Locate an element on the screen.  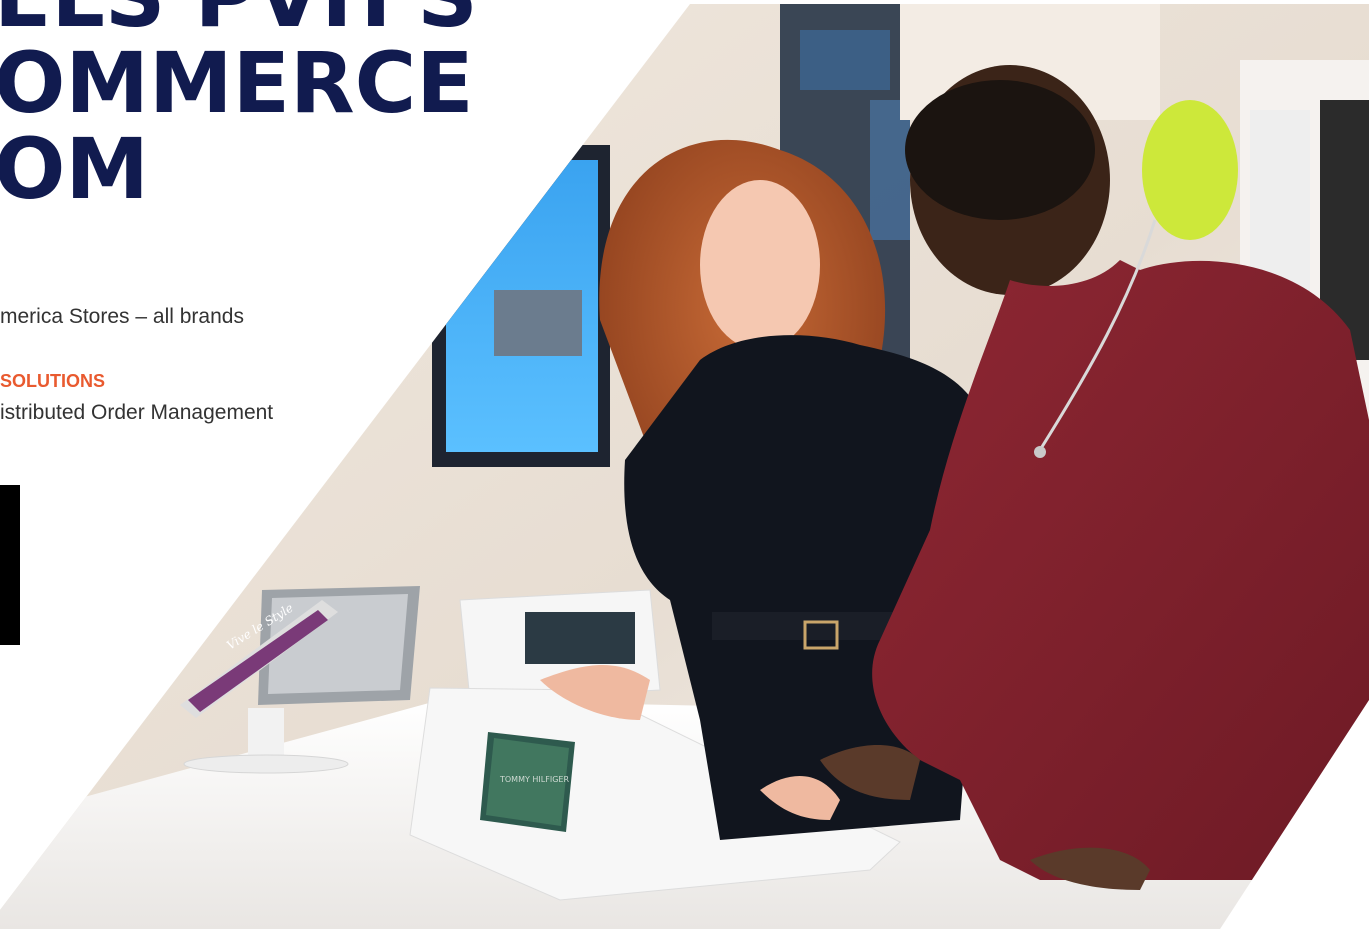
headline: ELS PVH'S OMMERCE OM is located at coordinates (239, 106).